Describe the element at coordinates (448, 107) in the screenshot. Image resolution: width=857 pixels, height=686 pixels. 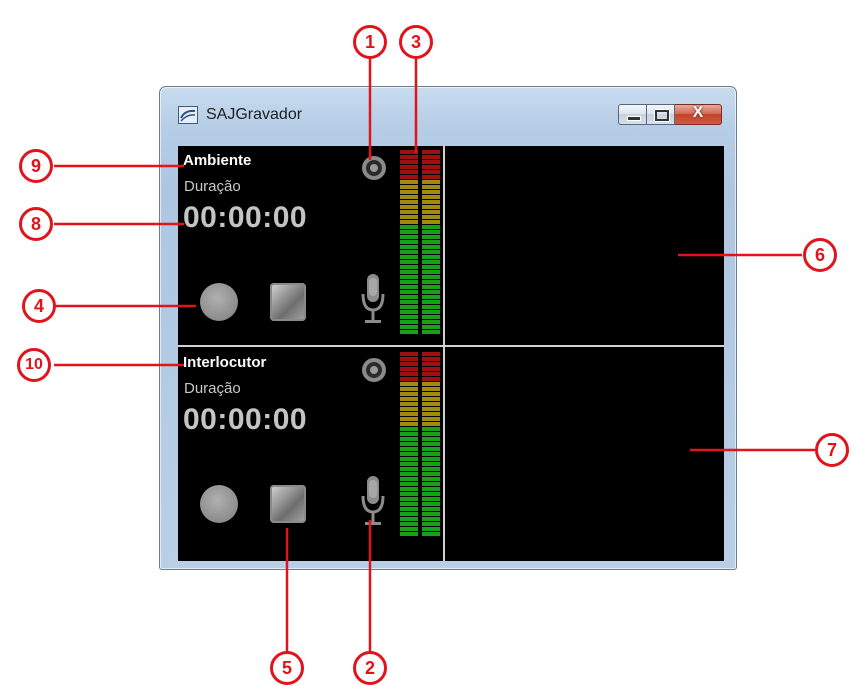
I see `title-bar: SAJGravador X` at that location.